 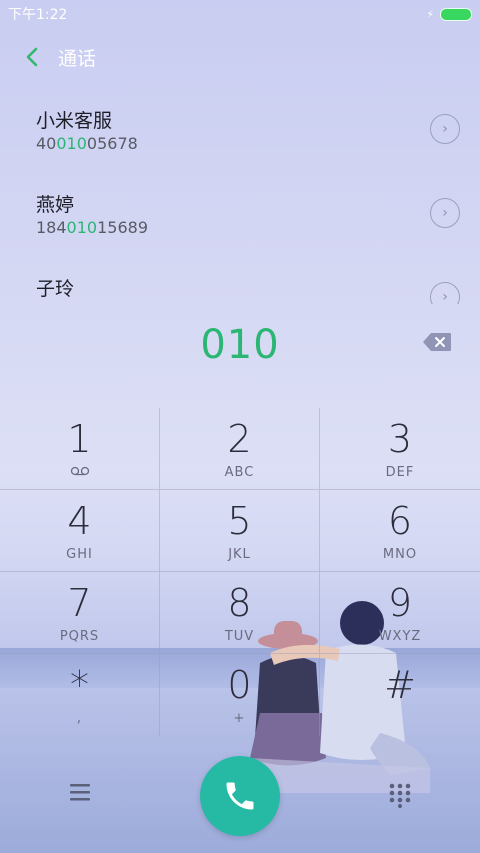 I want to click on key-hash: #, so click(x=400, y=695).